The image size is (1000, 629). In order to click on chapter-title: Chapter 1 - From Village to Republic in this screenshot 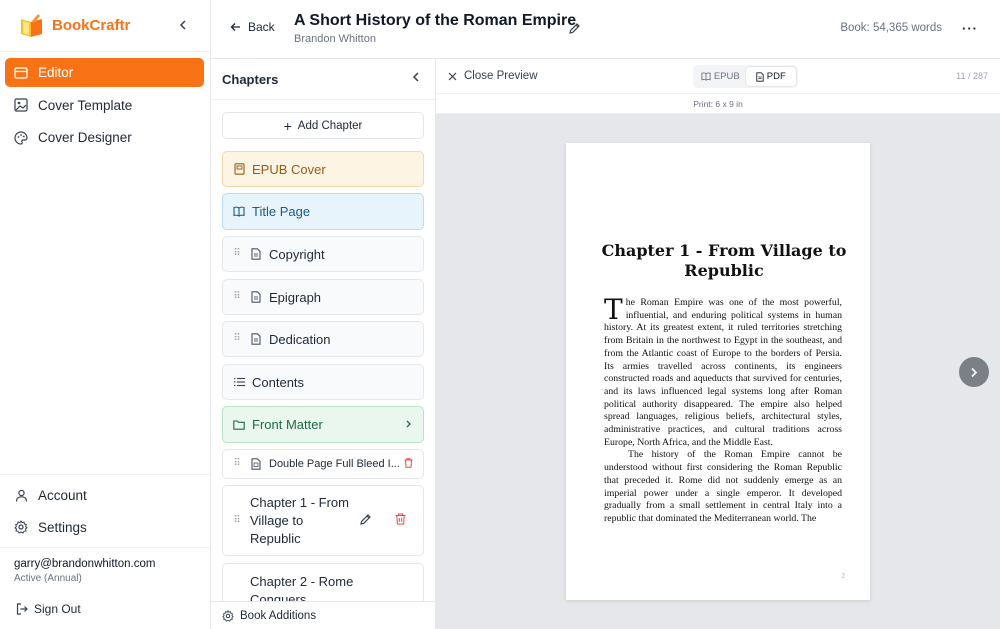, I will do `click(724, 260)`.